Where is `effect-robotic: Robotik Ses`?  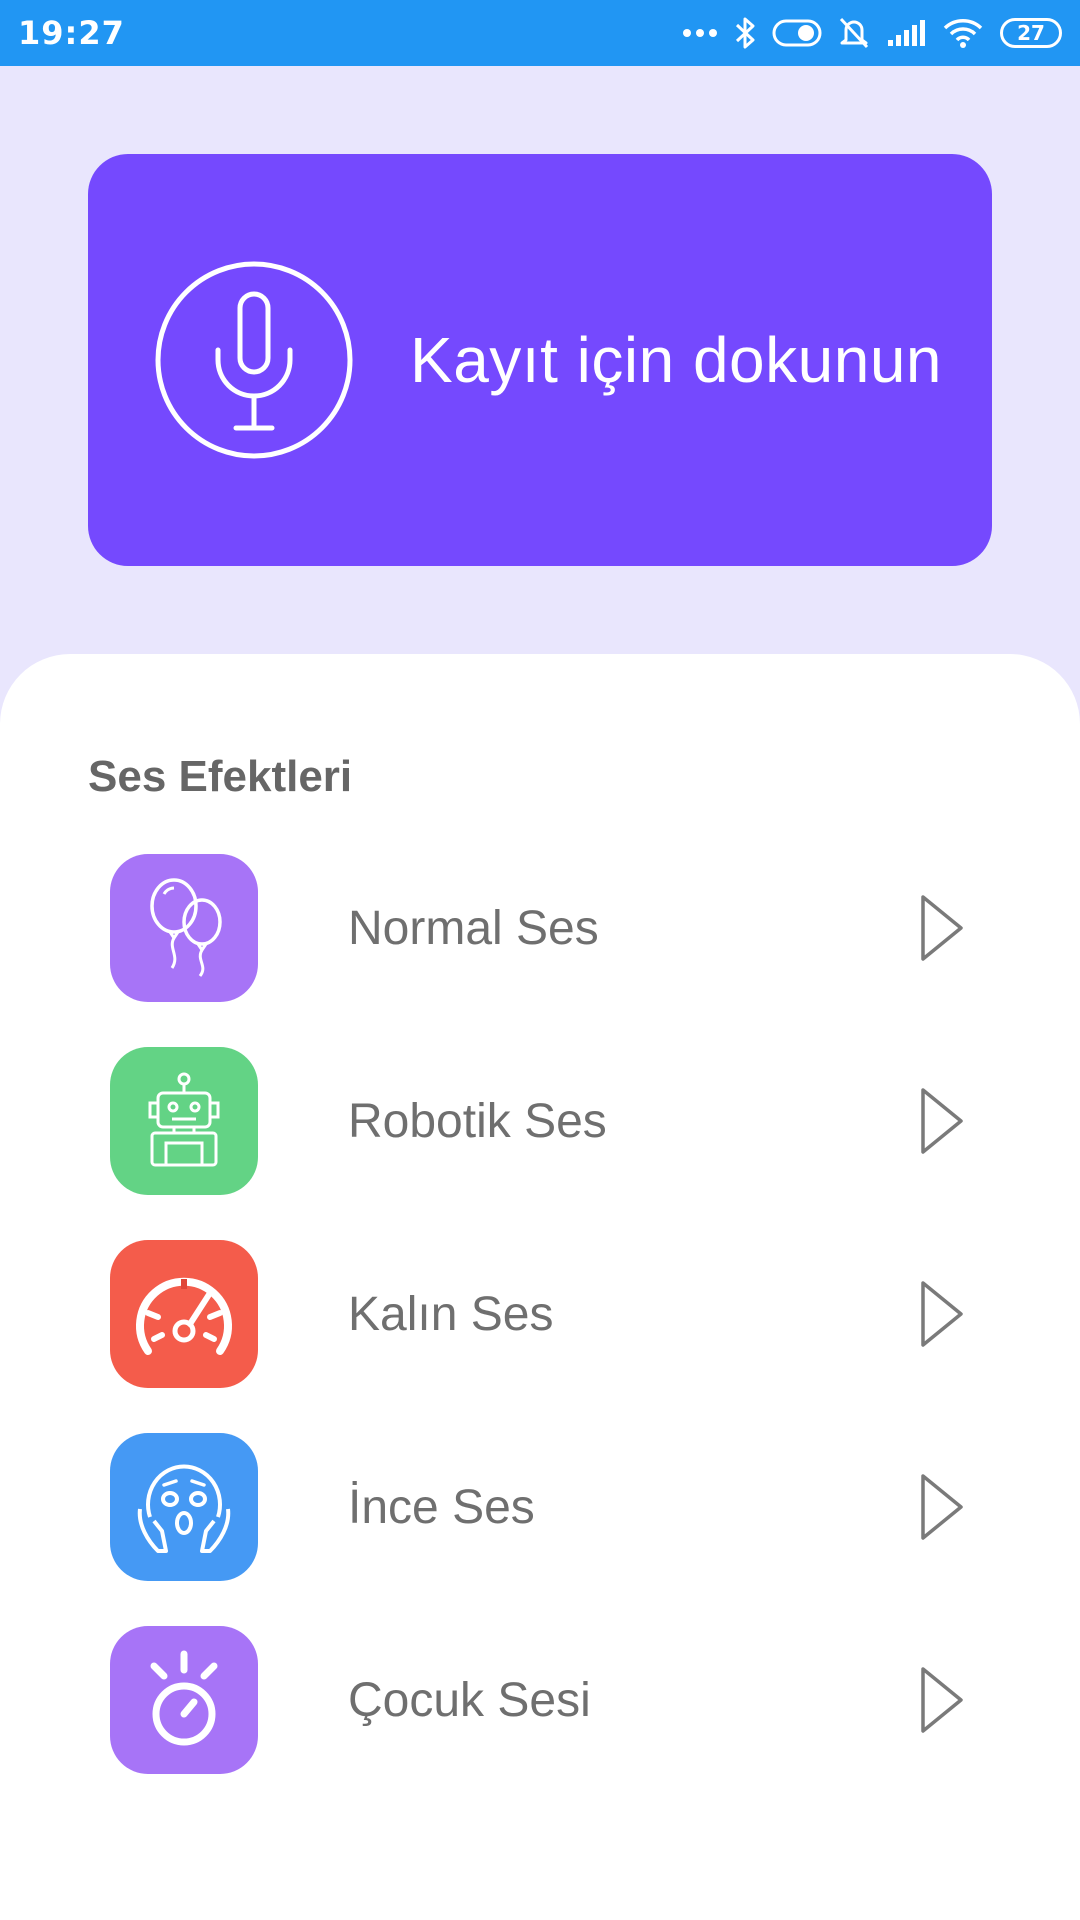
effect-robotic: Robotik Ses is located at coordinates (545, 1121).